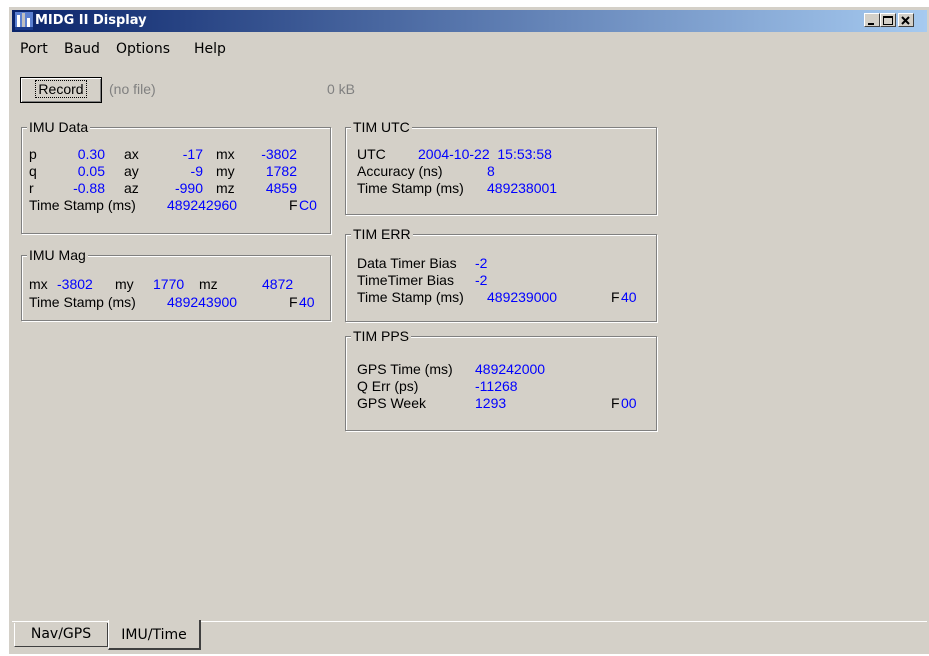 The height and width of the screenshot is (656, 929). I want to click on imu-timestamp-label: Time Stamp (ms), so click(82, 205).